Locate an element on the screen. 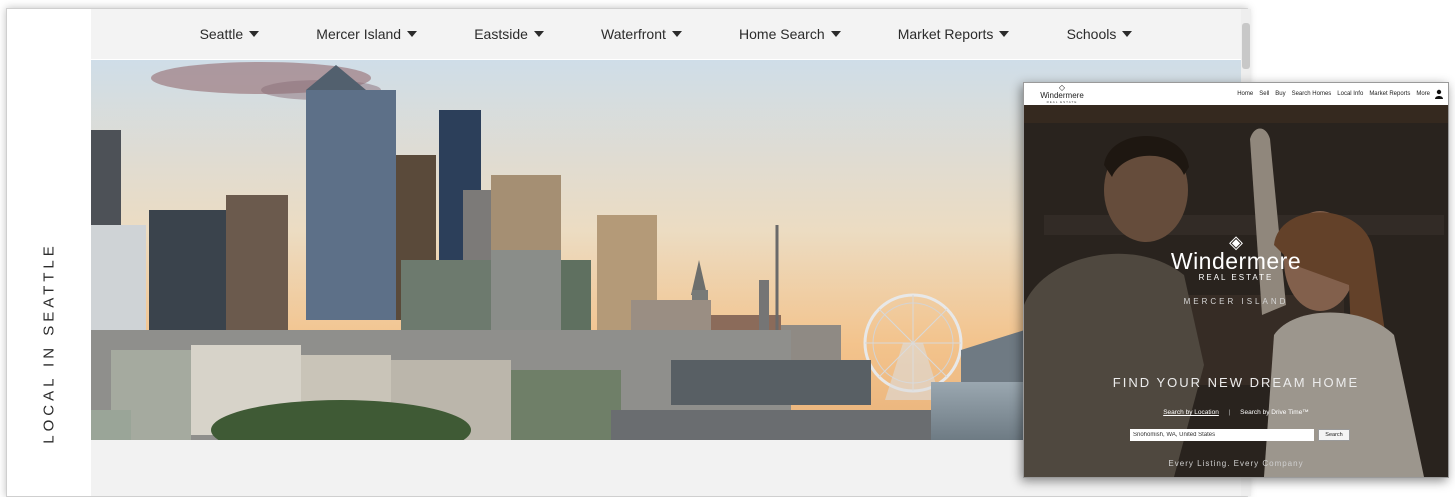 The width and height of the screenshot is (1455, 497). nav-item-label: Waterfront is located at coordinates (633, 34).